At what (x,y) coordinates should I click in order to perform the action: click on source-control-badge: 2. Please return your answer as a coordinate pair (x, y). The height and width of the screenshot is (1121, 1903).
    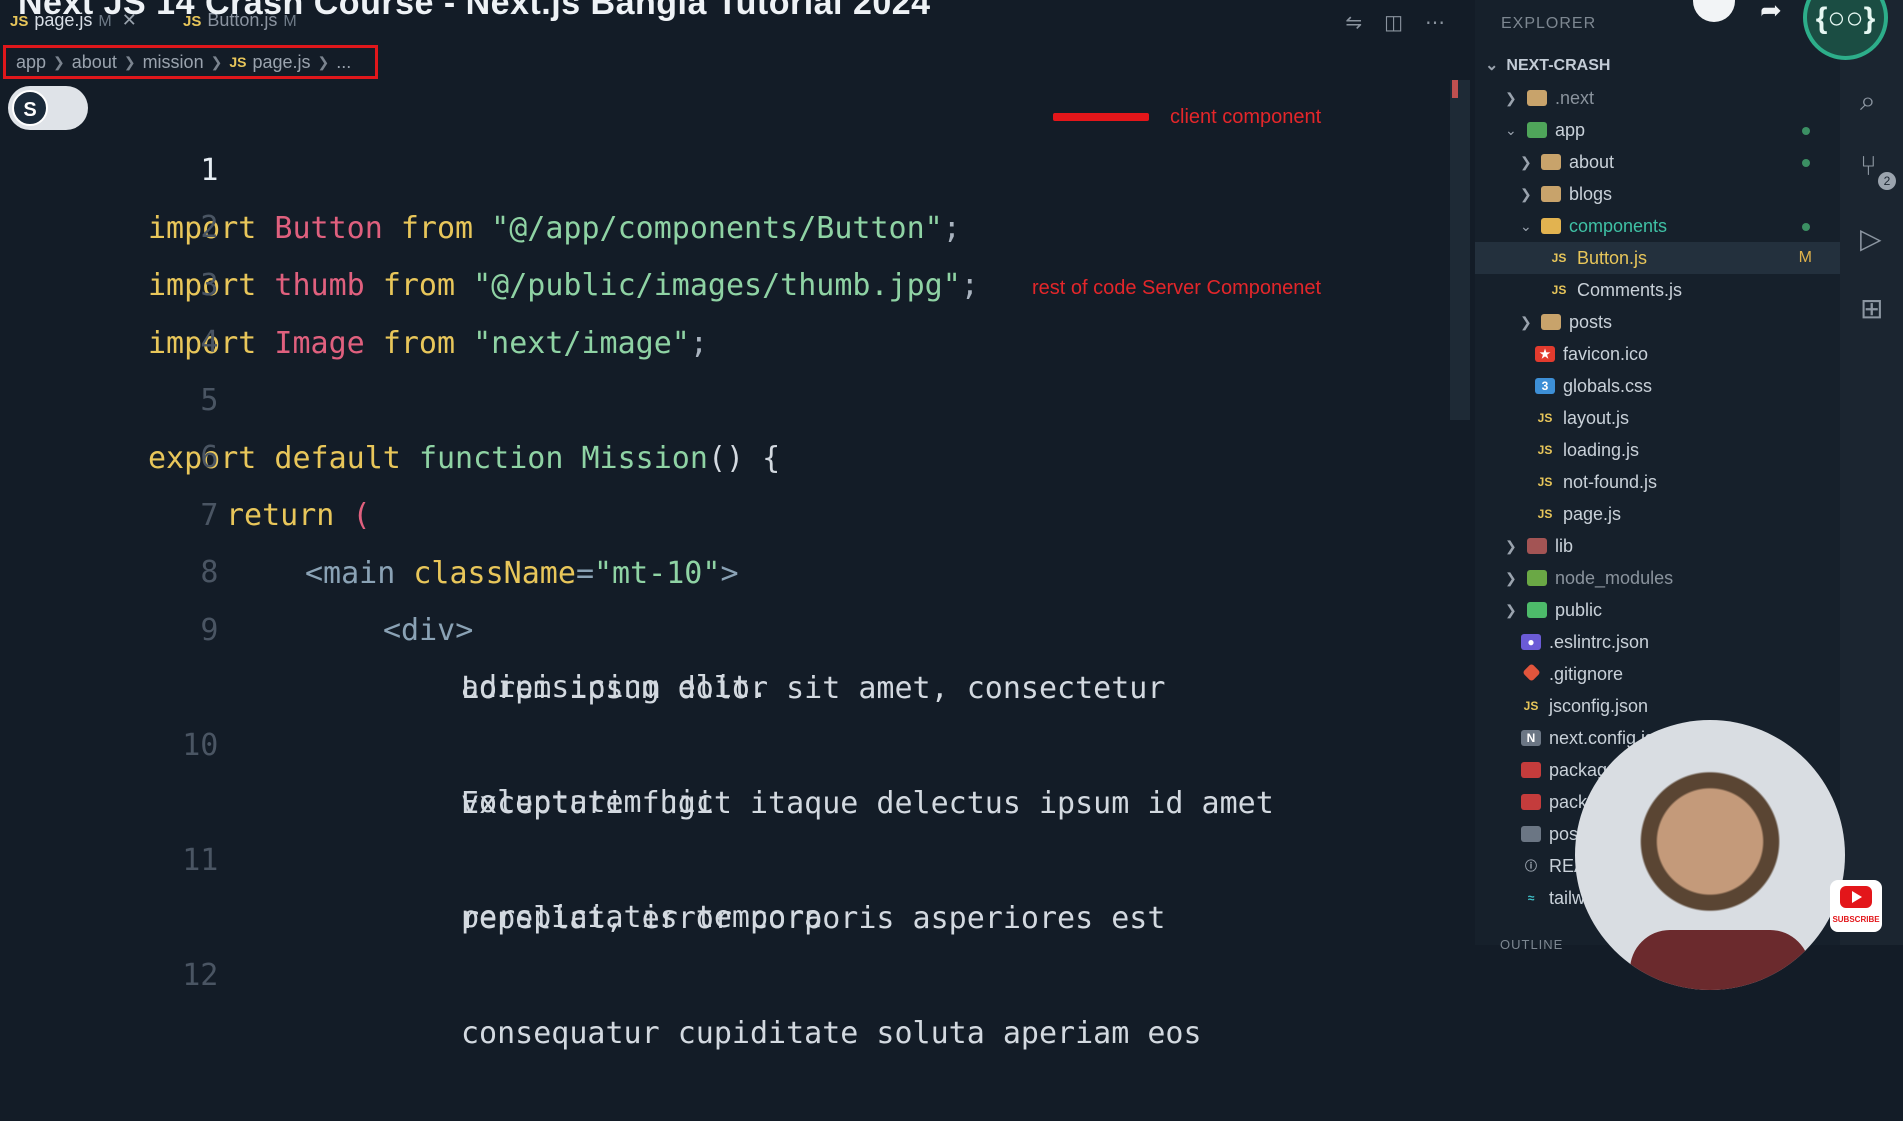
    Looking at the image, I should click on (1887, 181).